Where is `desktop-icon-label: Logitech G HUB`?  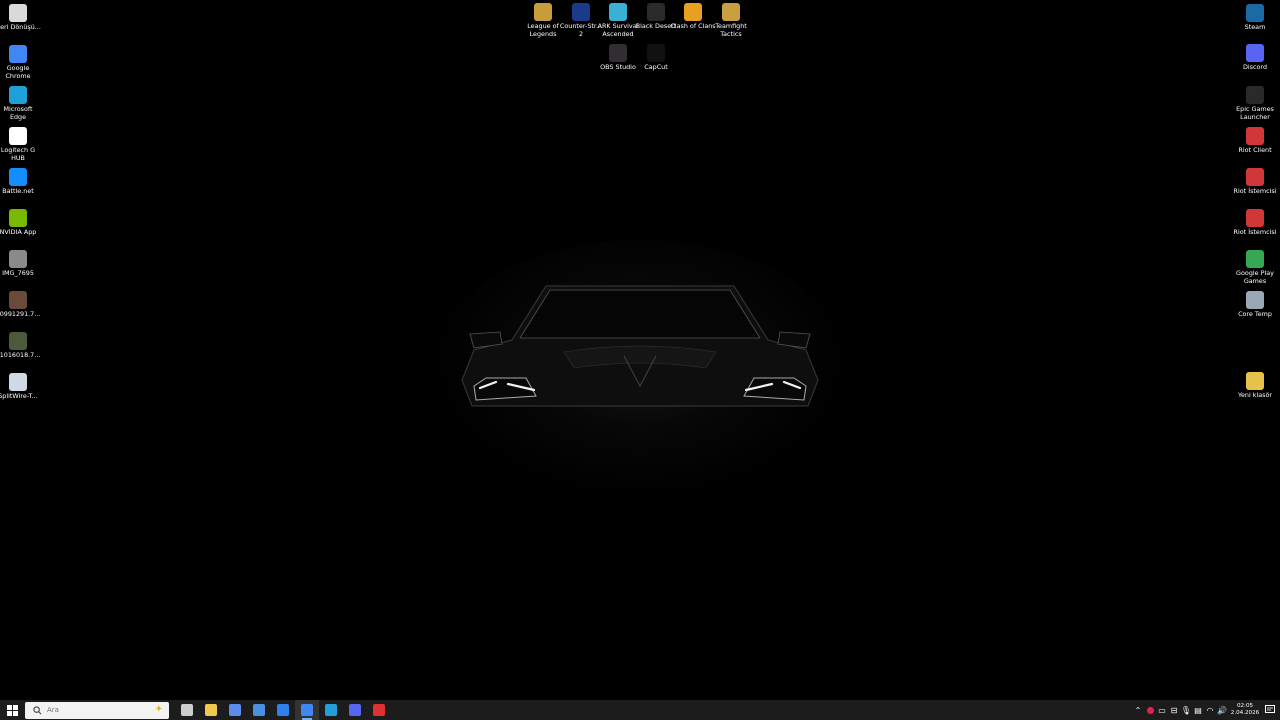
desktop-icon-label: Logitech G HUB is located at coordinates (18, 154).